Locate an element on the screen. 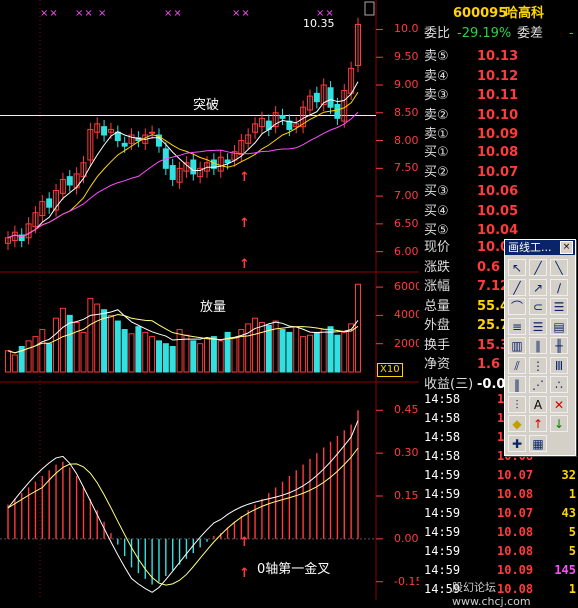 Image resolution: width=578 pixels, height=608 pixels. gann-tool-icon: ╫ is located at coordinates (559, 345).